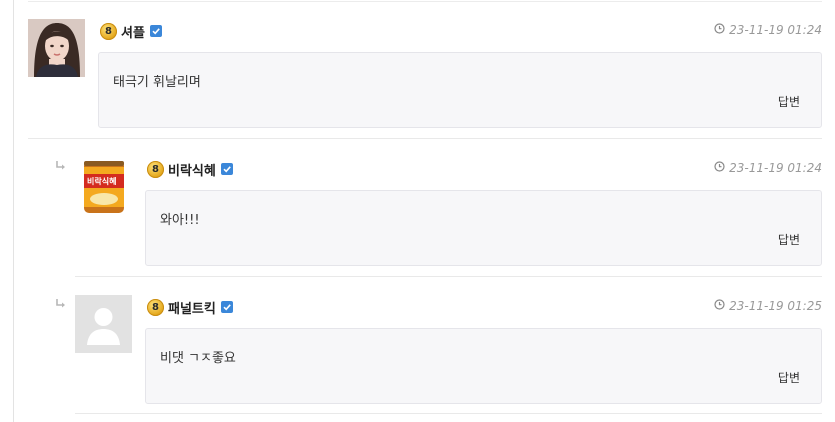  I want to click on comment-box: 비댓 ㄱㅈ좋요 답변, so click(483, 366).